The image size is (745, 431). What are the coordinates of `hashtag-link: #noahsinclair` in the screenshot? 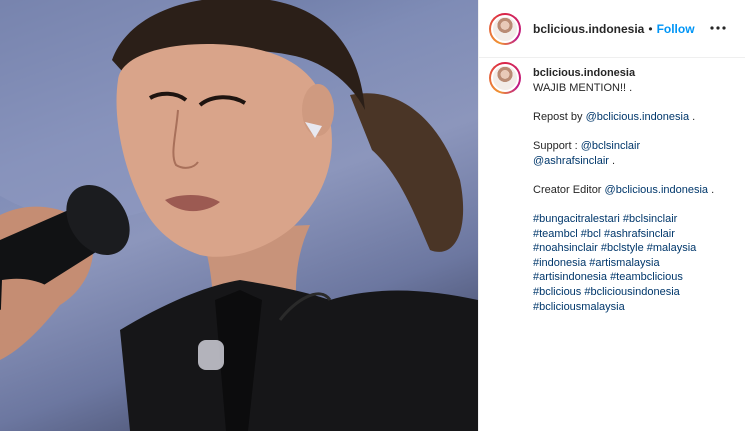 It's located at (565, 248).